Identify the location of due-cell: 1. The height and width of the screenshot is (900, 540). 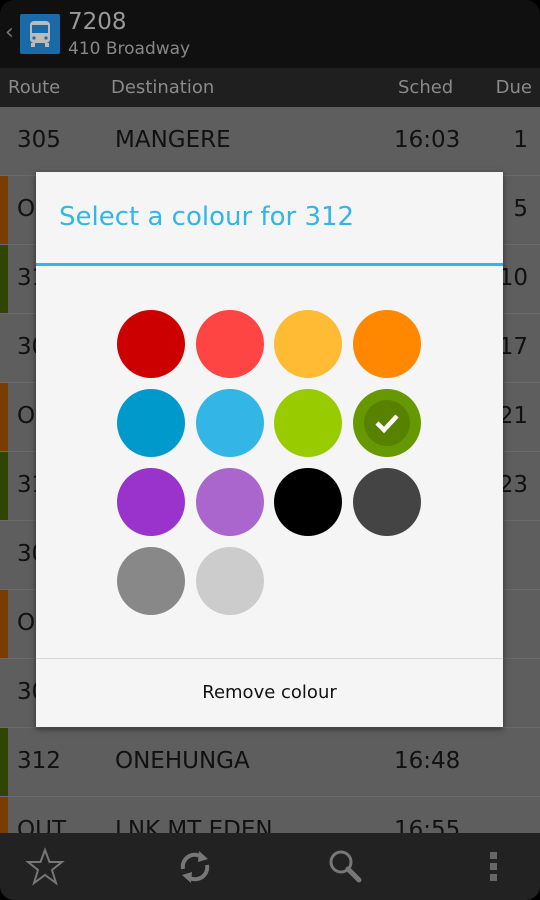
(520, 140).